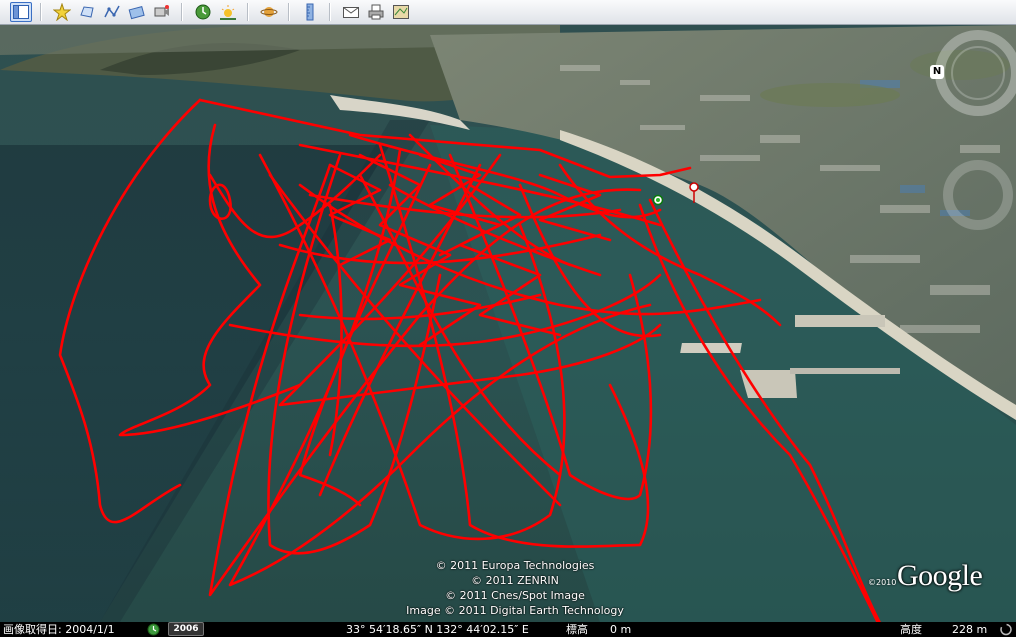 The width and height of the screenshot is (1016, 637). What do you see at coordinates (228, 12) in the screenshot?
I see `sunlight-icon` at bounding box center [228, 12].